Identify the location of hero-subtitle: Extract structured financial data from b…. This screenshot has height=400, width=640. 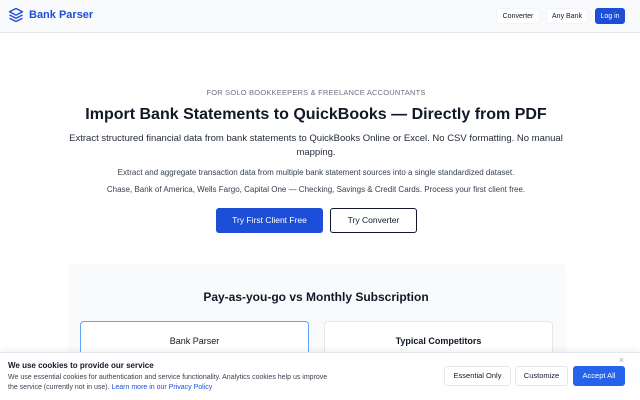
(316, 145).